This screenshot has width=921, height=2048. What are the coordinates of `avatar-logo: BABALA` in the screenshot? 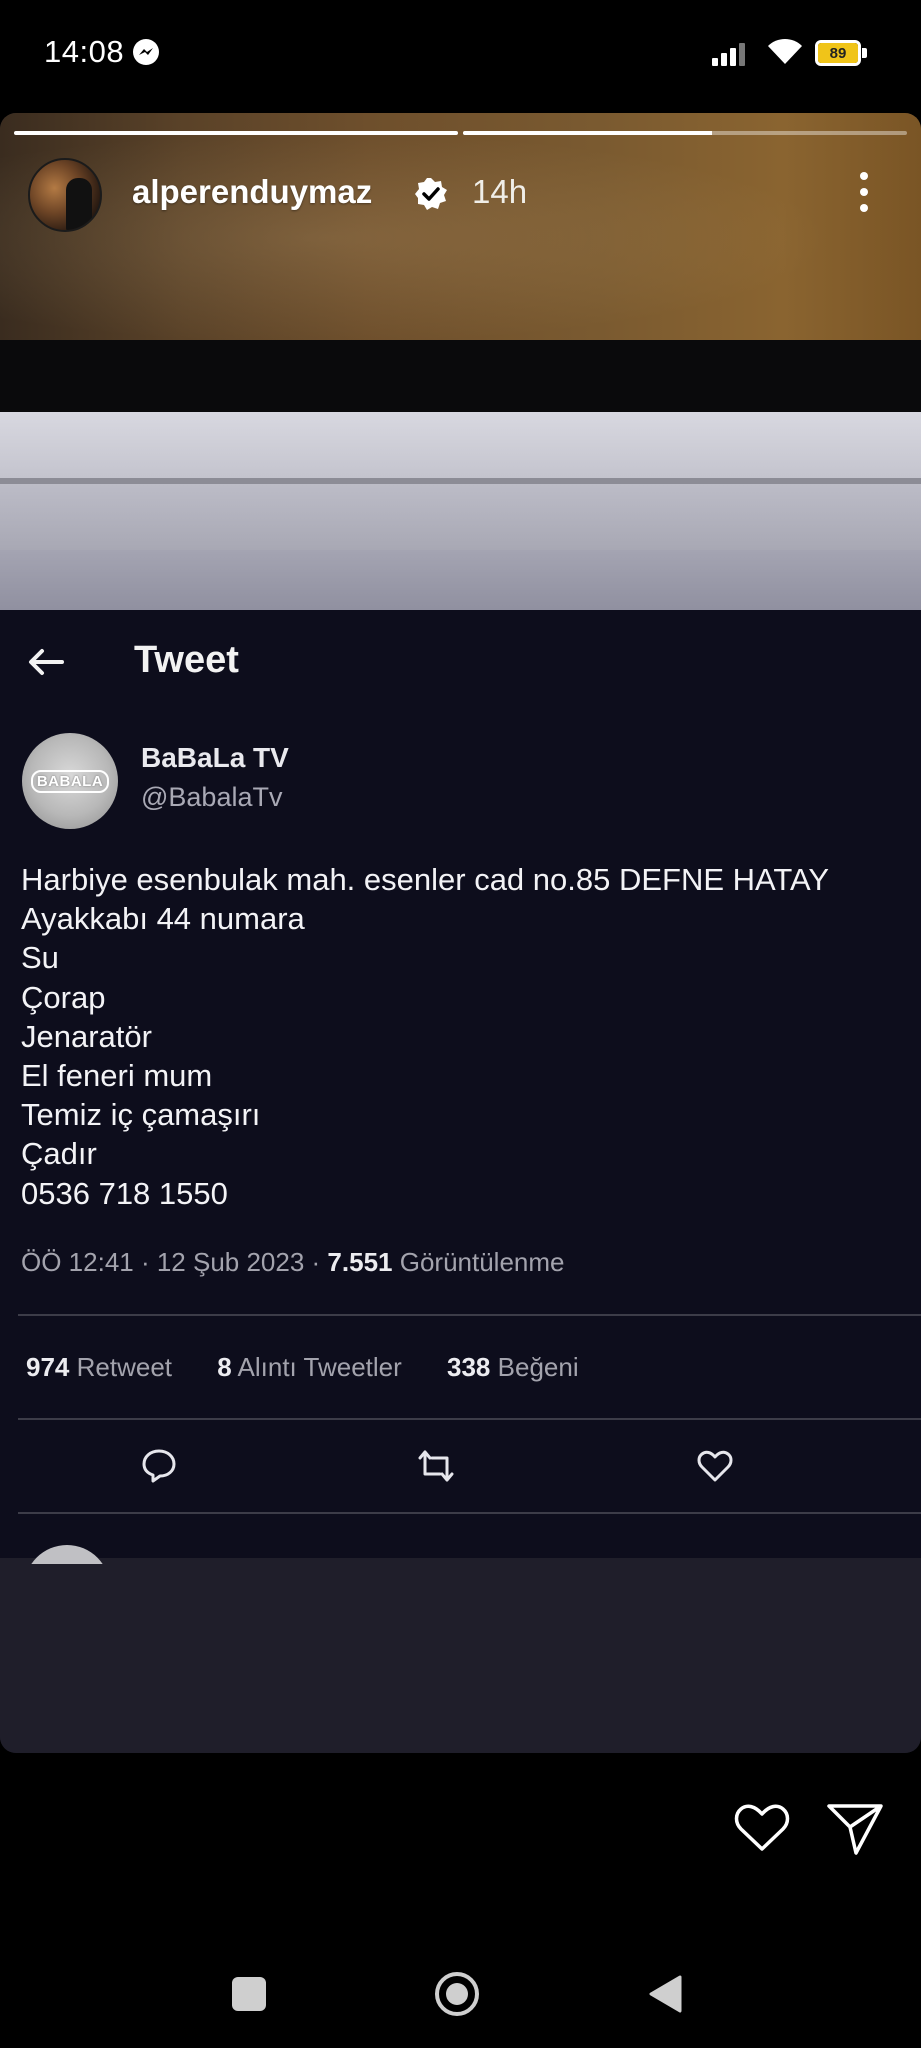 It's located at (70, 781).